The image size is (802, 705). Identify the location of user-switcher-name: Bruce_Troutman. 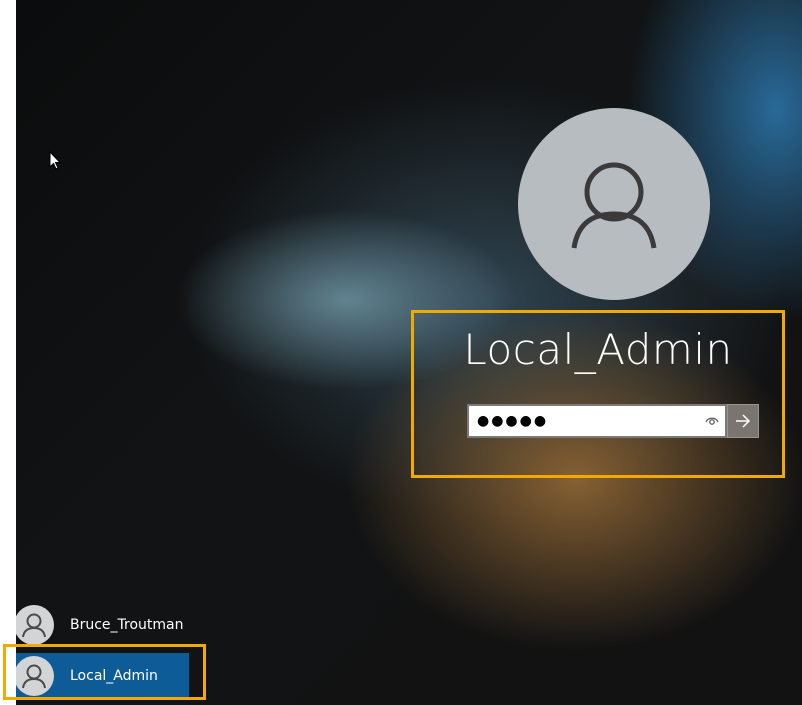
(127, 625).